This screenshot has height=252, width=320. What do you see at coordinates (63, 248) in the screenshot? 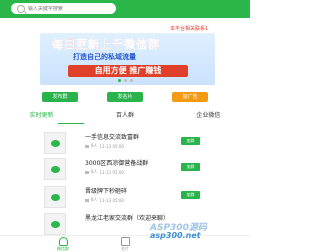
I see `nav-label: 微信群` at bounding box center [63, 248].